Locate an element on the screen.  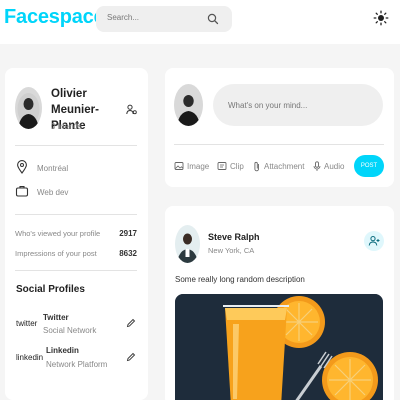
attachment-tool: Attachment is located at coordinates (278, 166).